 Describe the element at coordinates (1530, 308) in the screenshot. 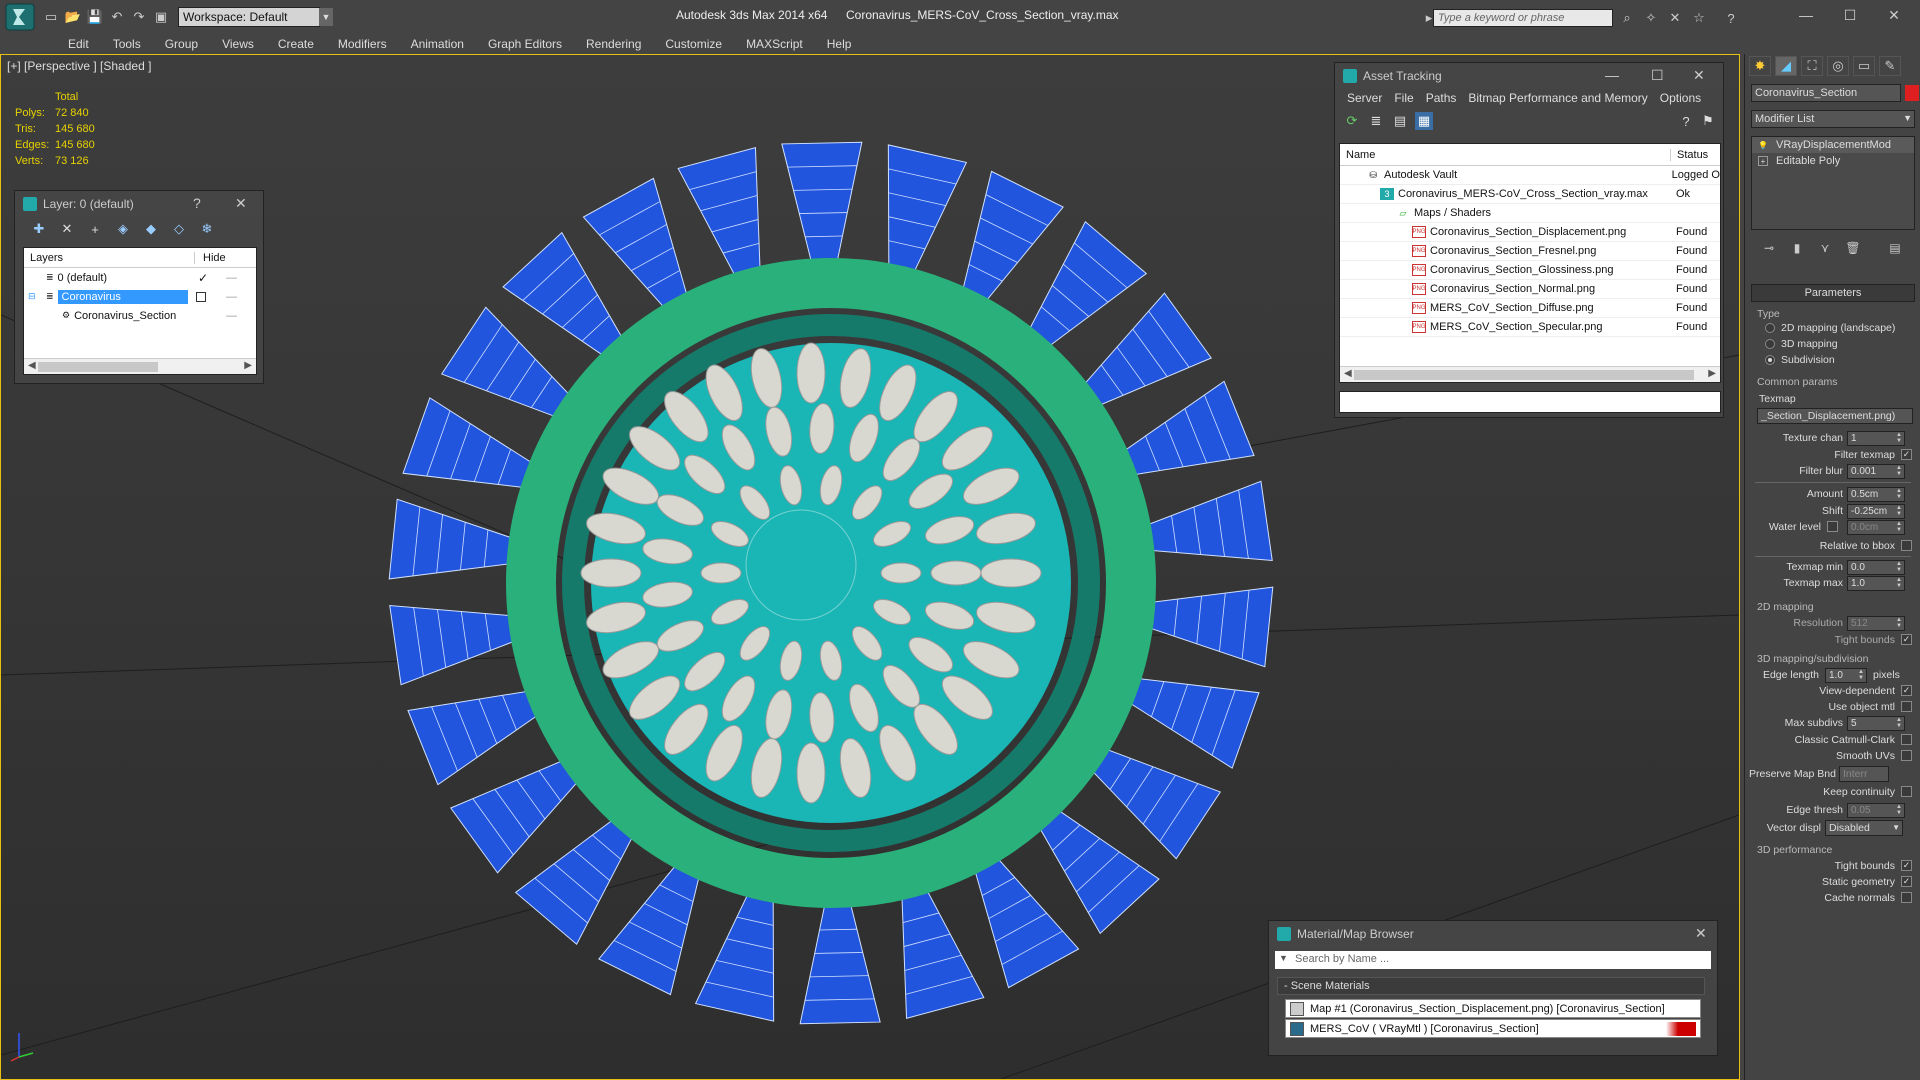

I see `asset-row: PNG MERS_CoV_Section_Diffuse.png Found` at that location.